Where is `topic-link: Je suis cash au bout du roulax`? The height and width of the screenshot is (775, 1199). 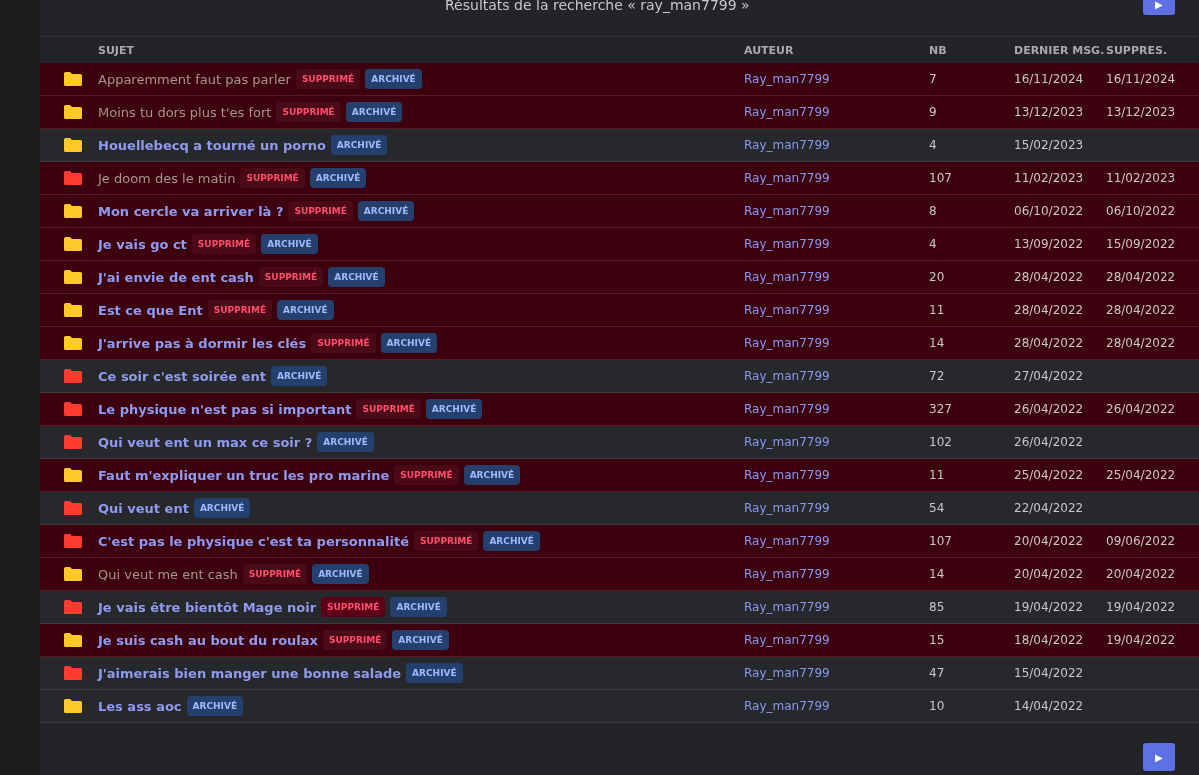
topic-link: Je suis cash au bout du roulax is located at coordinates (208, 640).